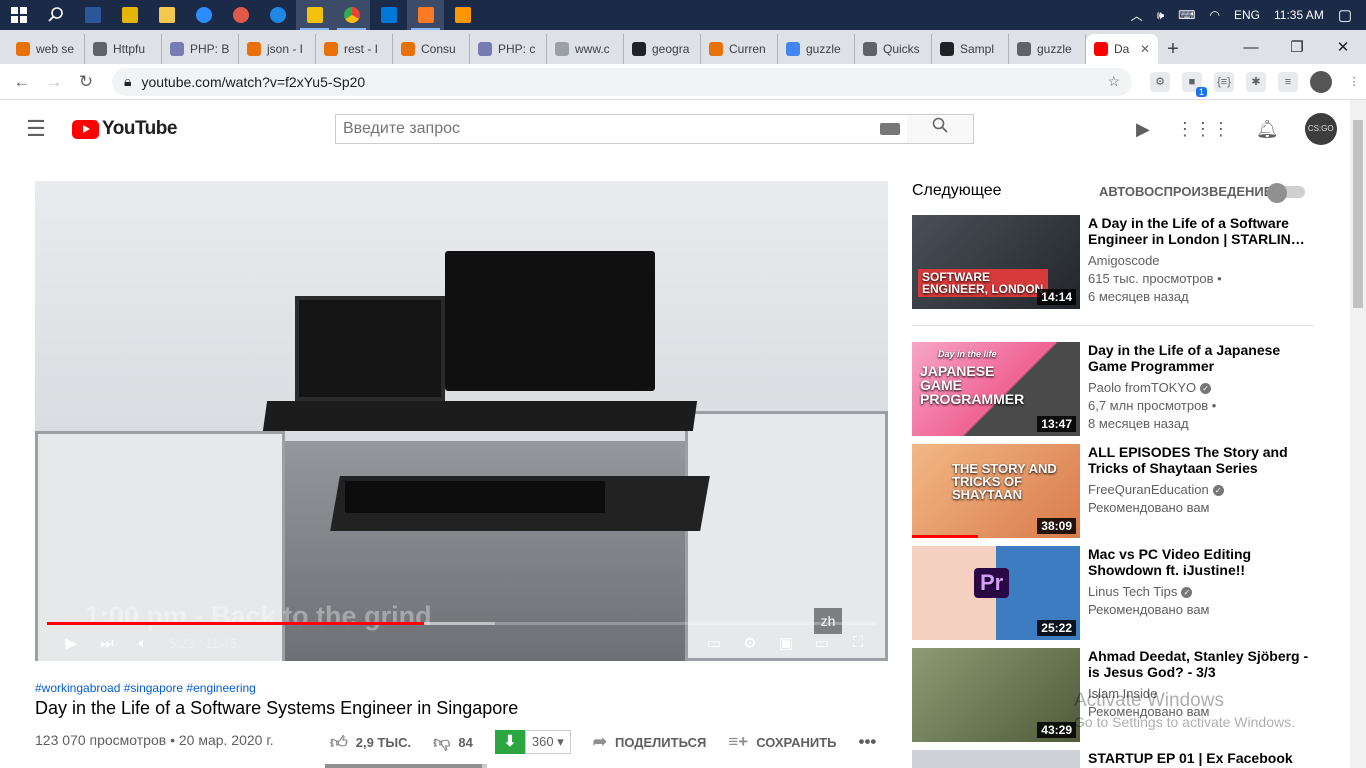 Image resolution: width=1366 pixels, height=768 pixels. Describe the element at coordinates (1247, 15) in the screenshot. I see `language-indicator: ENG` at that location.